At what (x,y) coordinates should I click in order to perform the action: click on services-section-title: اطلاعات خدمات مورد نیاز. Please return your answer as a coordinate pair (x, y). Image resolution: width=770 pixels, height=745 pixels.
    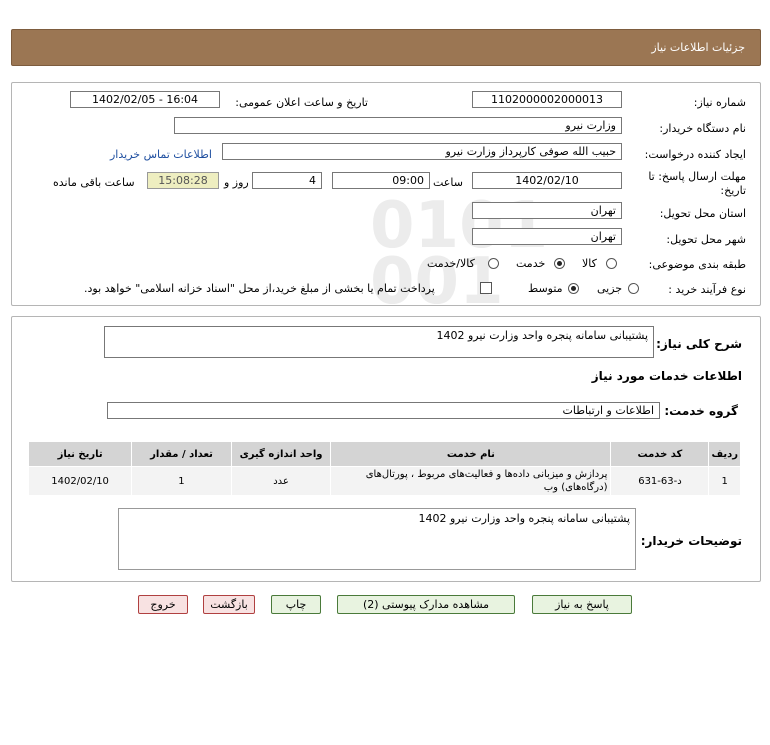
    Looking at the image, I should click on (666, 376).